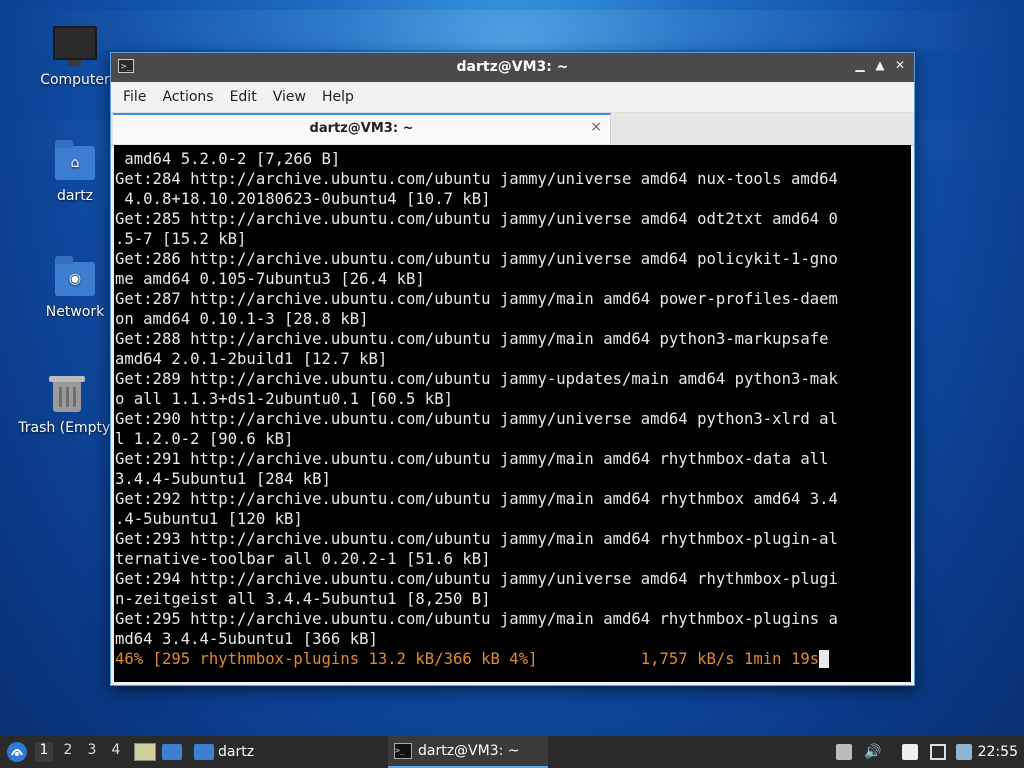  What do you see at coordinates (998, 752) in the screenshot?
I see `clock: 22:55` at bounding box center [998, 752].